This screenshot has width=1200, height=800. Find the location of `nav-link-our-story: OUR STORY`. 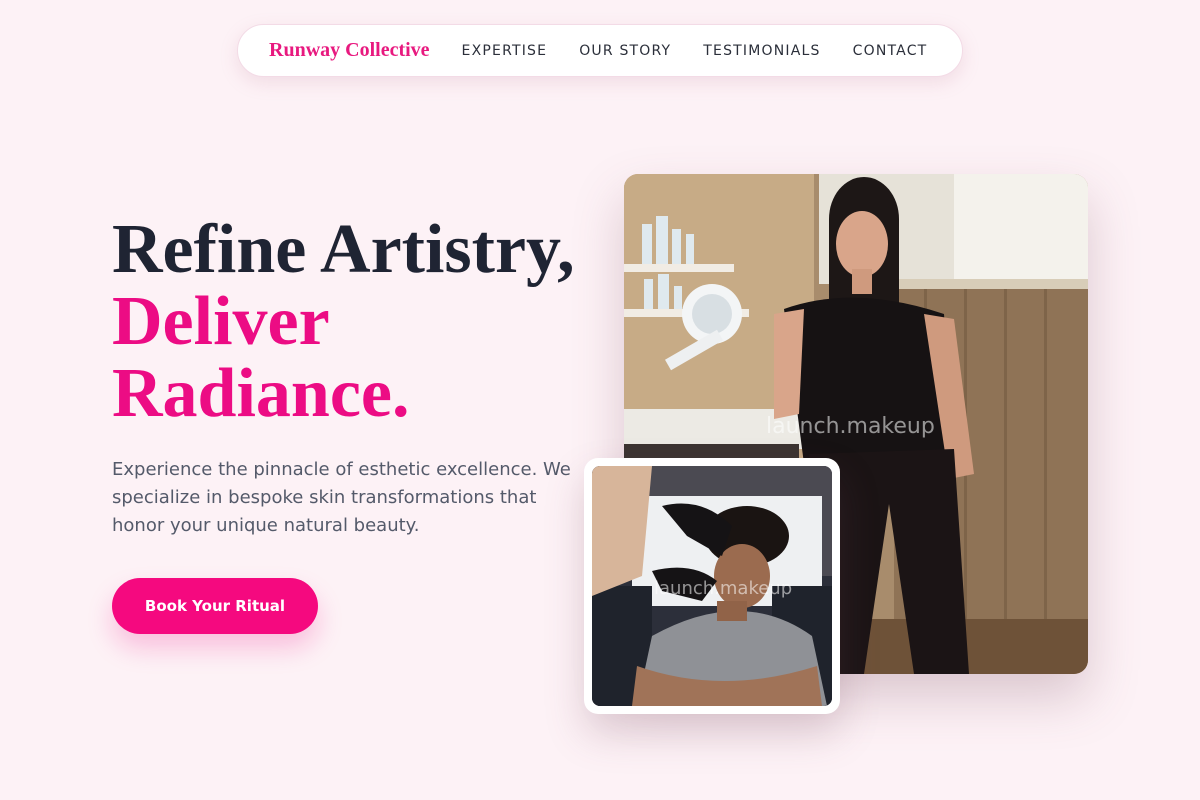

nav-link-our-story: OUR STORY is located at coordinates (625, 51).